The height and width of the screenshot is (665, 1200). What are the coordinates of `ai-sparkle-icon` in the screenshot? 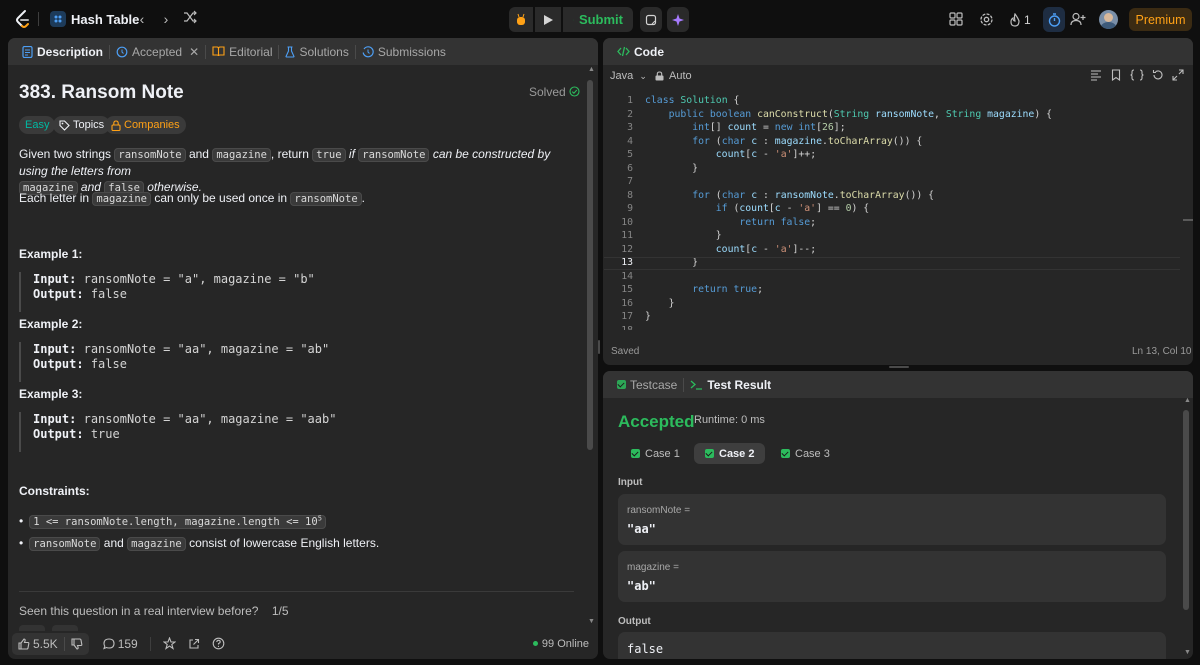 It's located at (678, 19).